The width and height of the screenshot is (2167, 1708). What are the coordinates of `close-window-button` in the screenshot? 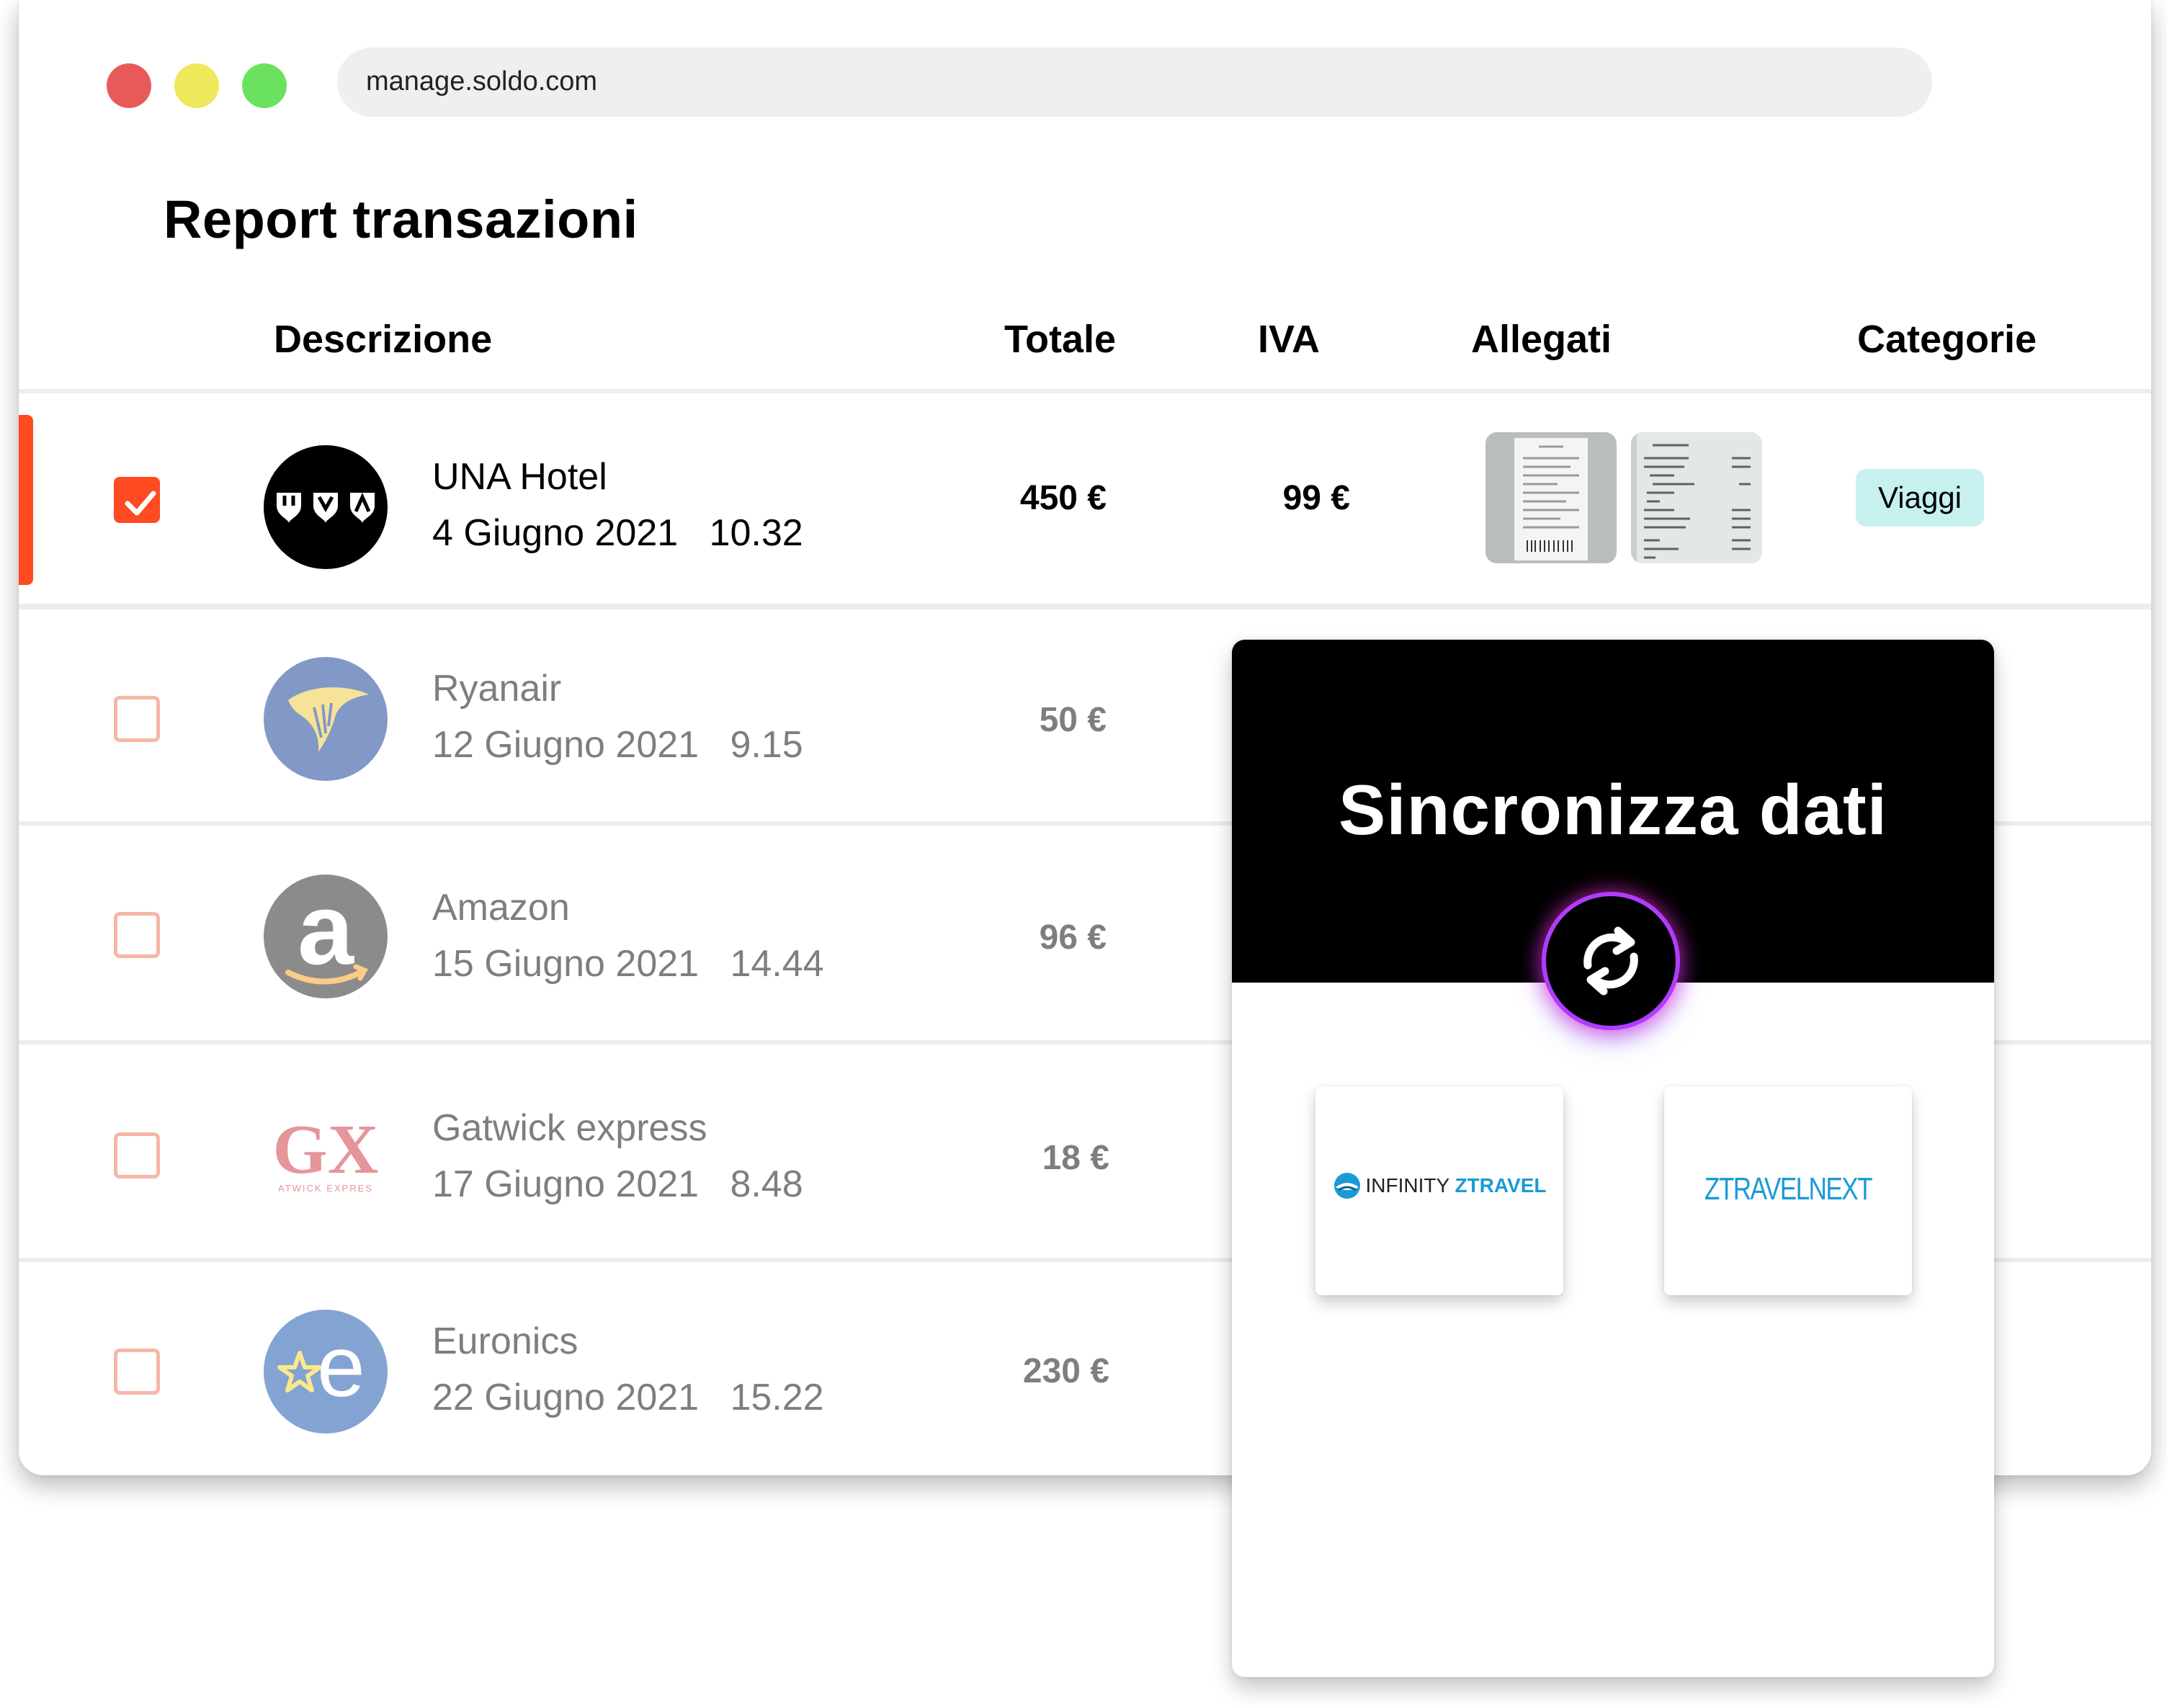 It's located at (129, 85).